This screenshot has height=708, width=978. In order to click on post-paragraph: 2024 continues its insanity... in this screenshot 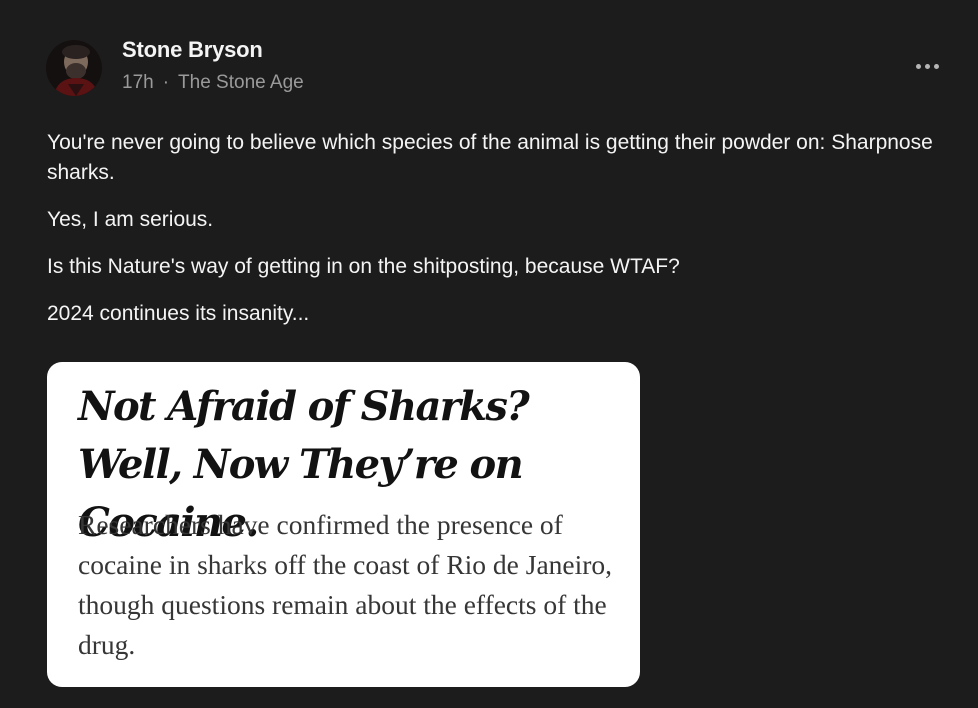, I will do `click(178, 313)`.